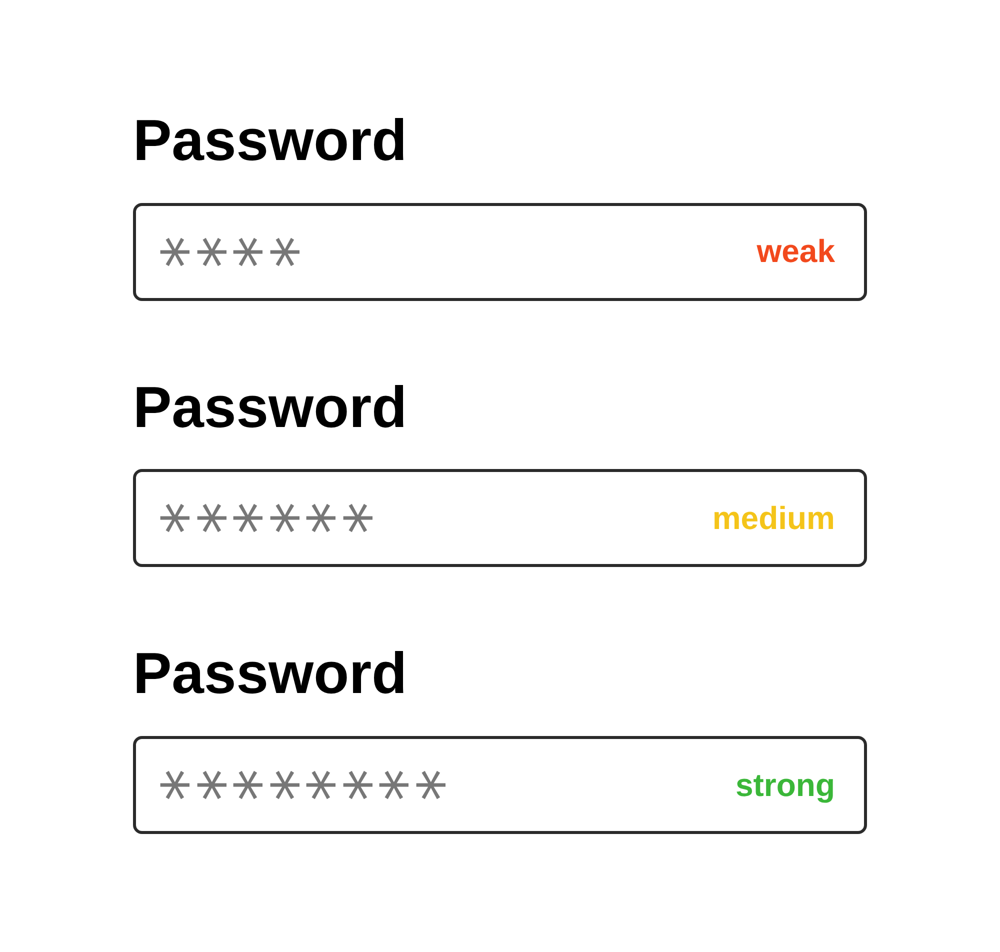 This screenshot has height=952, width=1000. What do you see at coordinates (271, 518) in the screenshot?
I see `password-value: ******` at bounding box center [271, 518].